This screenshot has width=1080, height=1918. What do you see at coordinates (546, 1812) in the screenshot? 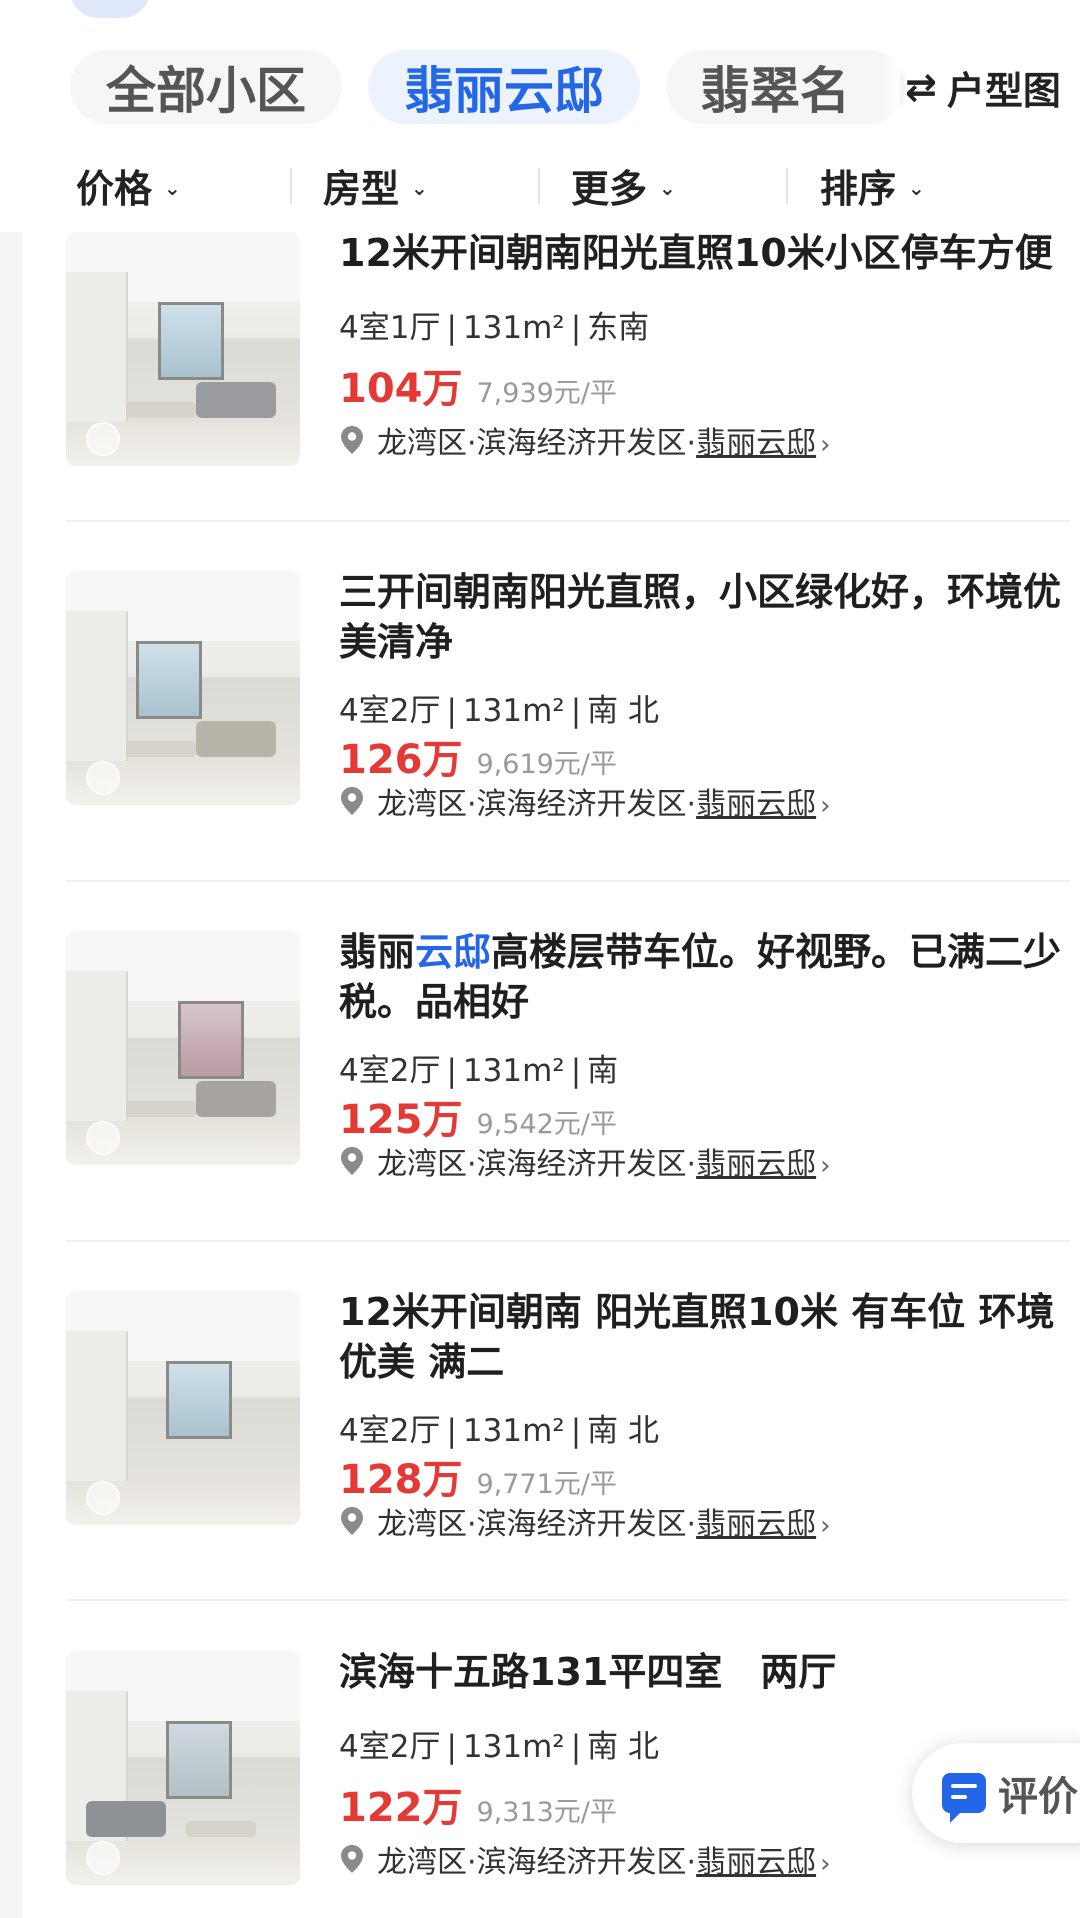
I see `unit-price: 9,313元/平` at bounding box center [546, 1812].